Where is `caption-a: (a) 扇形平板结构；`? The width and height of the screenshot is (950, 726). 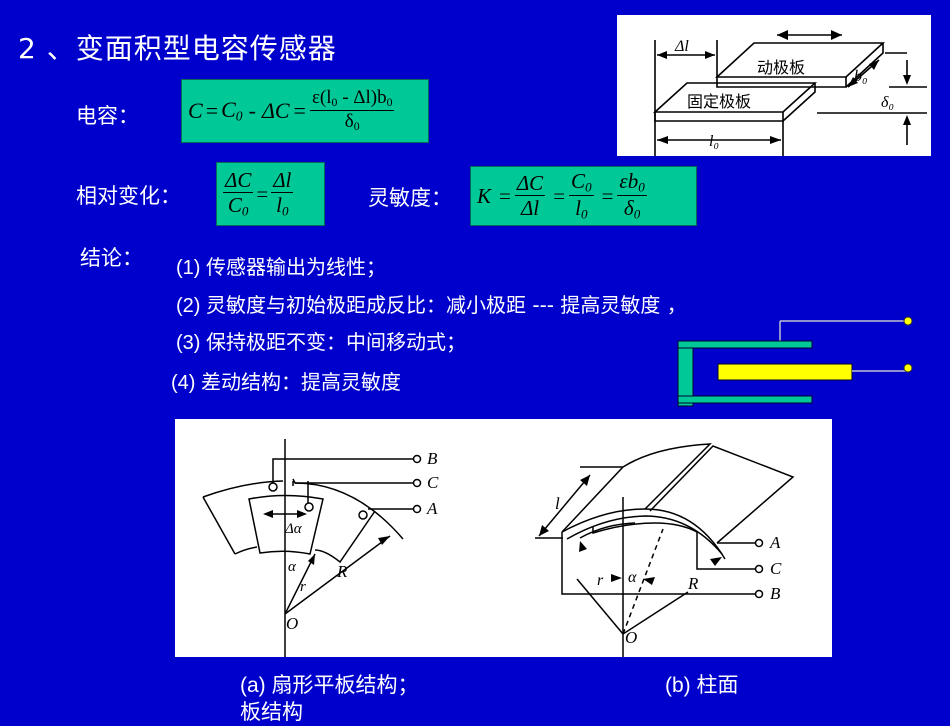 caption-a: (a) 扇形平板结构； is located at coordinates (329, 685).